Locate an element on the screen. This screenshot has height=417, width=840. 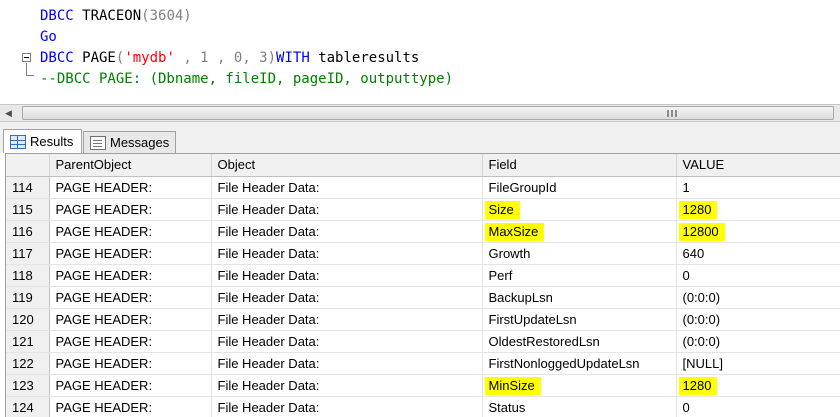
cell-value: 1 is located at coordinates (758, 187).